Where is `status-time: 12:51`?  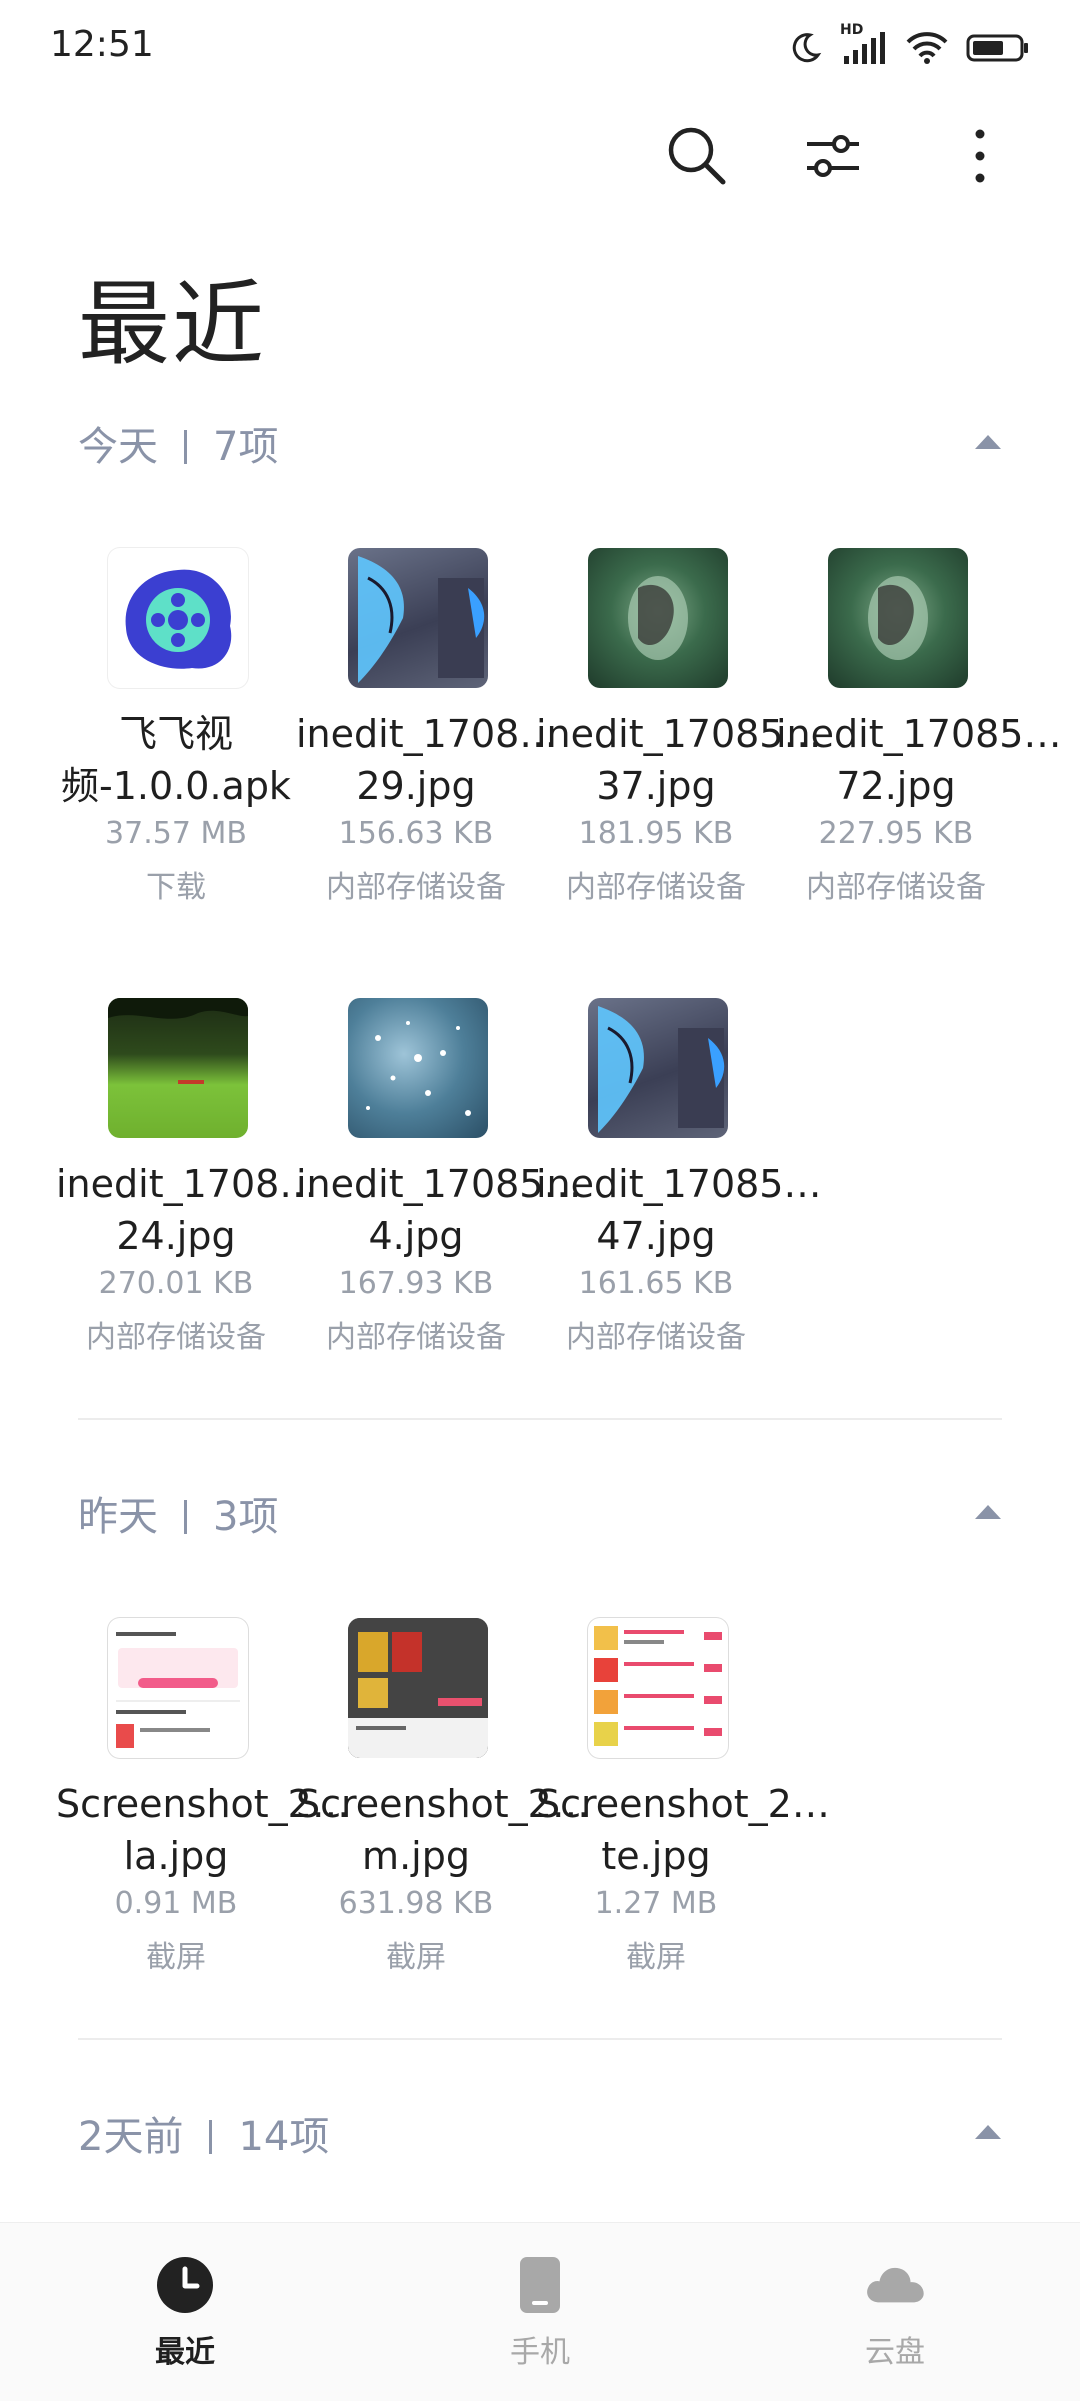
status-time: 12:51 is located at coordinates (102, 44).